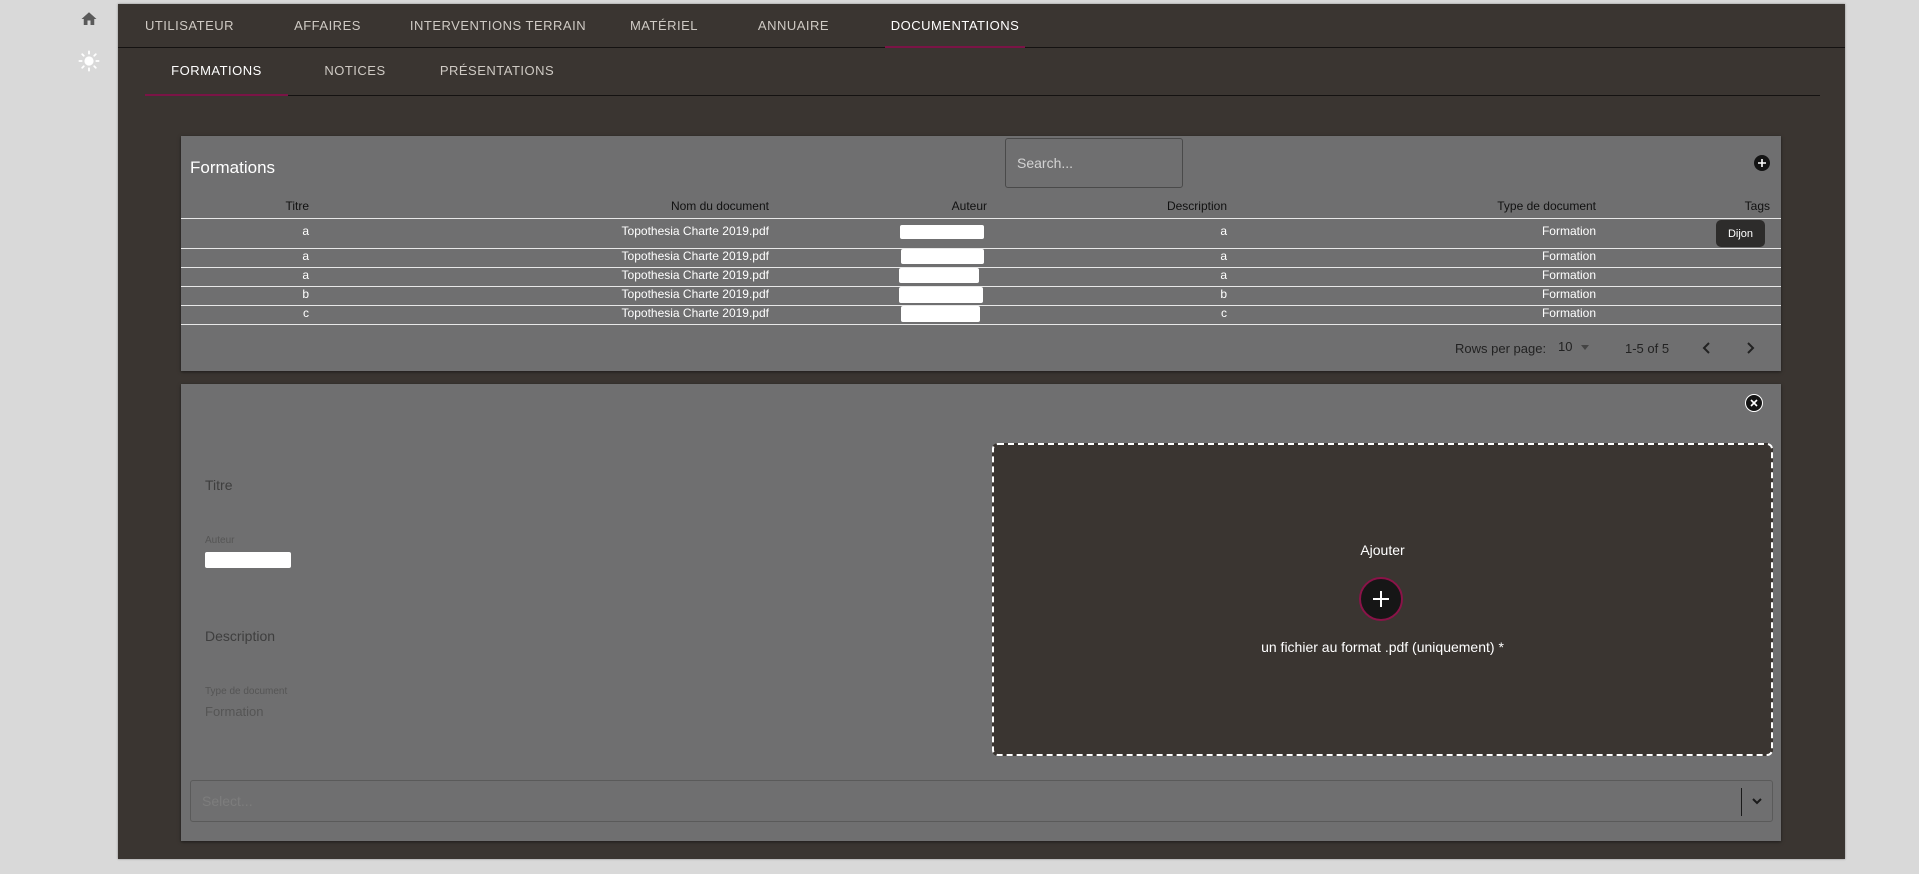  What do you see at coordinates (1647, 348) in the screenshot?
I see `pagination-range: 1-5 of 5` at bounding box center [1647, 348].